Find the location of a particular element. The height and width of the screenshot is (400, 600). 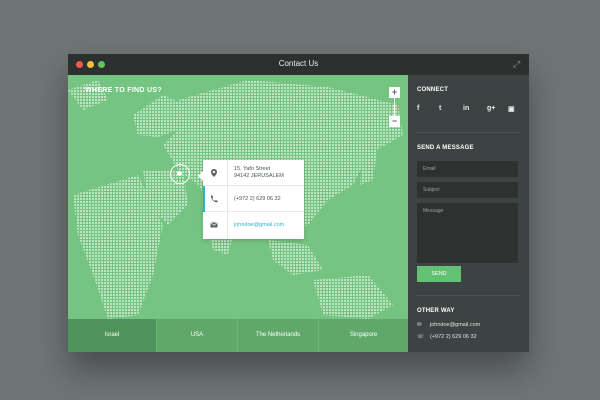

card-address-row: 15, Yafo Street 94142 JERUSALEM is located at coordinates (253, 173).